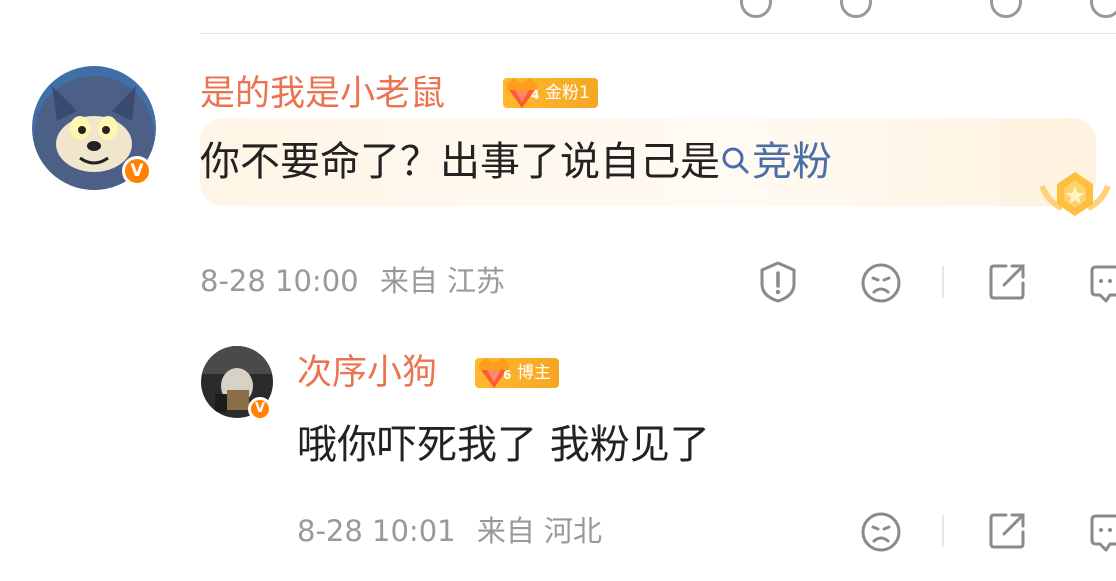 The height and width of the screenshot is (581, 1116). I want to click on location: 来自 江苏, so click(442, 281).